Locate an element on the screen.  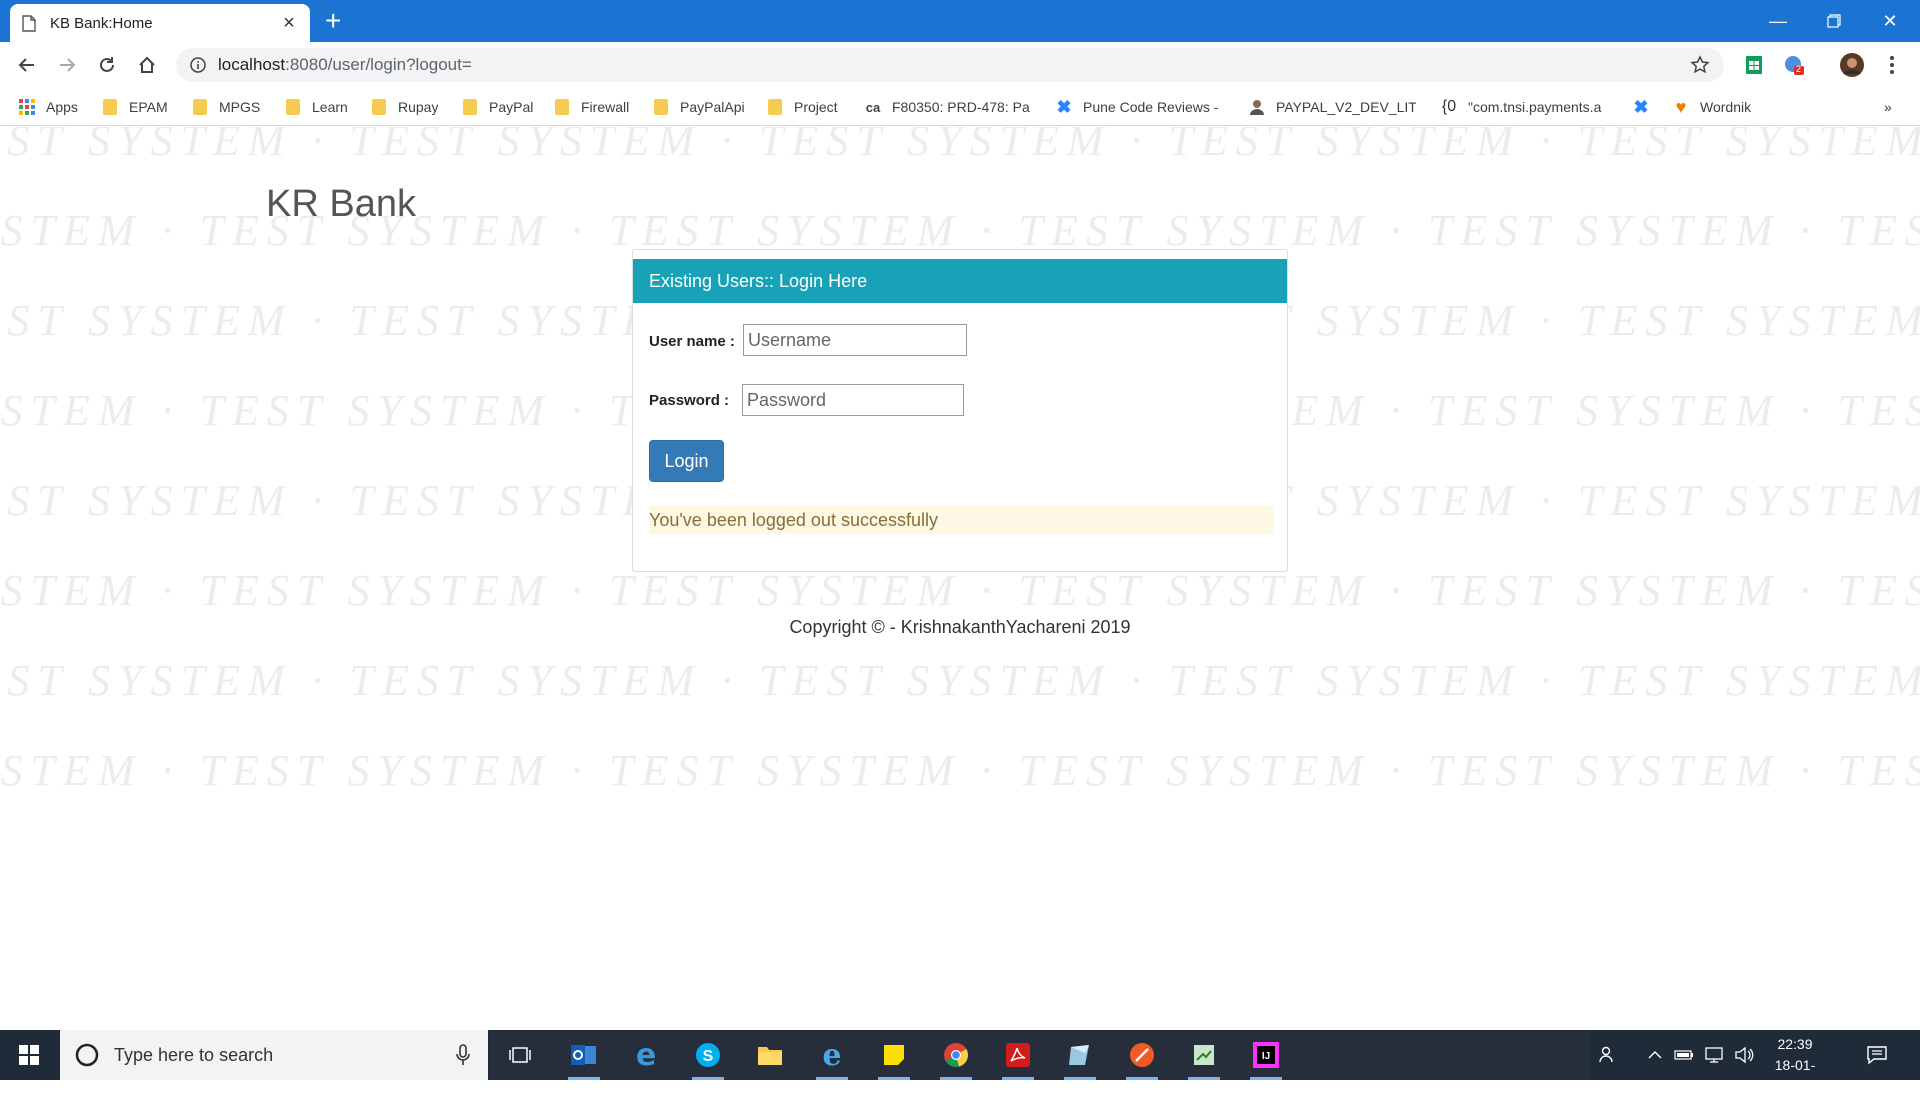
bookmark-folder-learn: Learn is located at coordinates (317, 107).